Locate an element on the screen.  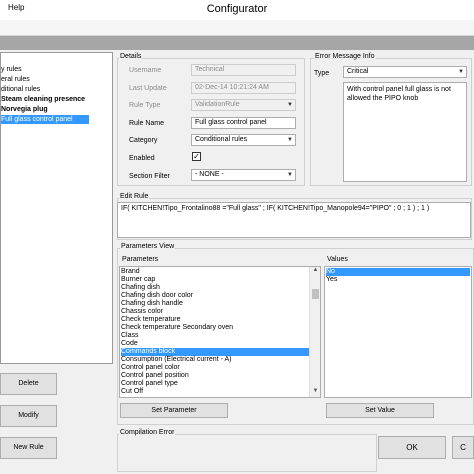
list-item: Check temperature is located at coordinates (215, 320).